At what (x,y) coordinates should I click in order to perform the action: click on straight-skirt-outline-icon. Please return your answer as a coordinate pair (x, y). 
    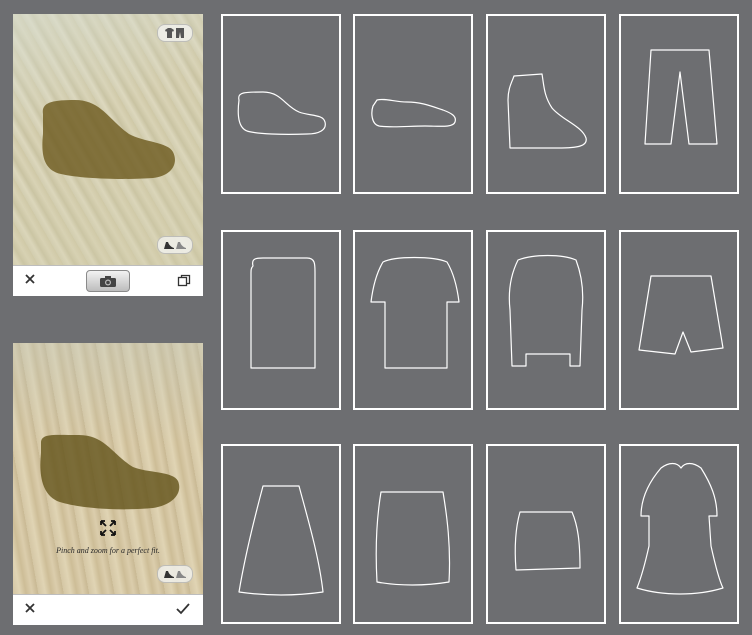
    Looking at the image, I should click on (413, 538).